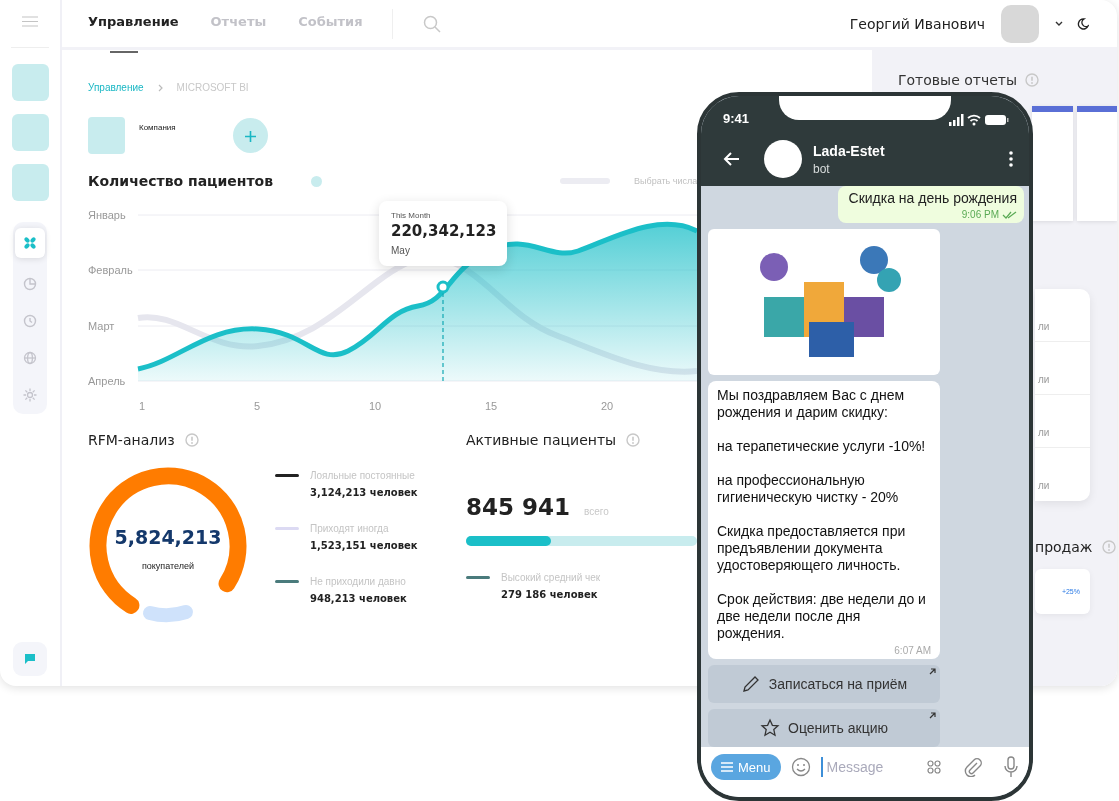 The width and height of the screenshot is (1119, 801). Describe the element at coordinates (666, 181) in the screenshot. I see `toggle-label: Выбрать числа` at that location.